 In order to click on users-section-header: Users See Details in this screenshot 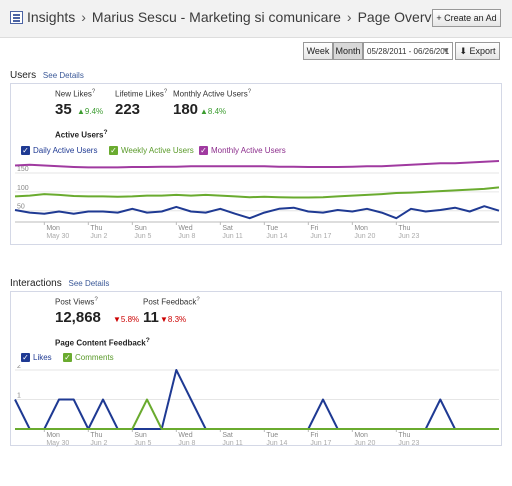, I will do `click(47, 77)`.